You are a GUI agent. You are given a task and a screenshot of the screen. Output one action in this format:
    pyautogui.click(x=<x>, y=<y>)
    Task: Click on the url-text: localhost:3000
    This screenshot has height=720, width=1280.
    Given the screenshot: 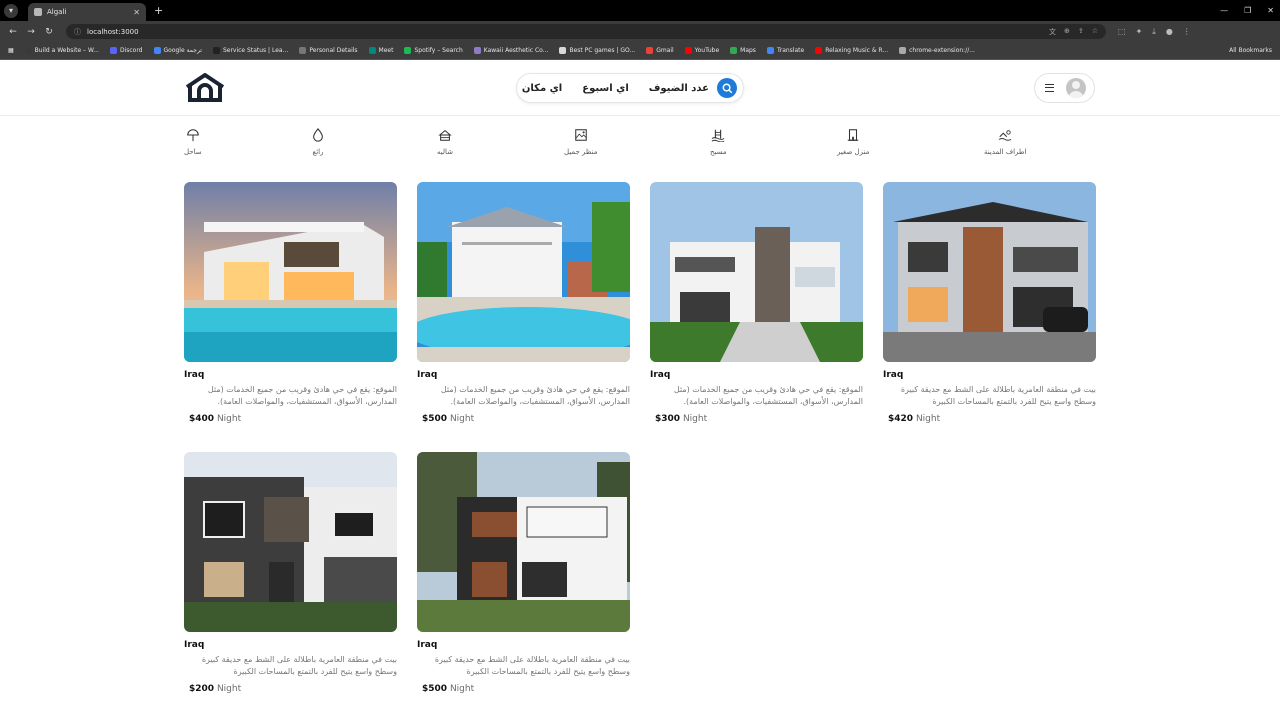 What is the action you would take?
    pyautogui.click(x=113, y=31)
    